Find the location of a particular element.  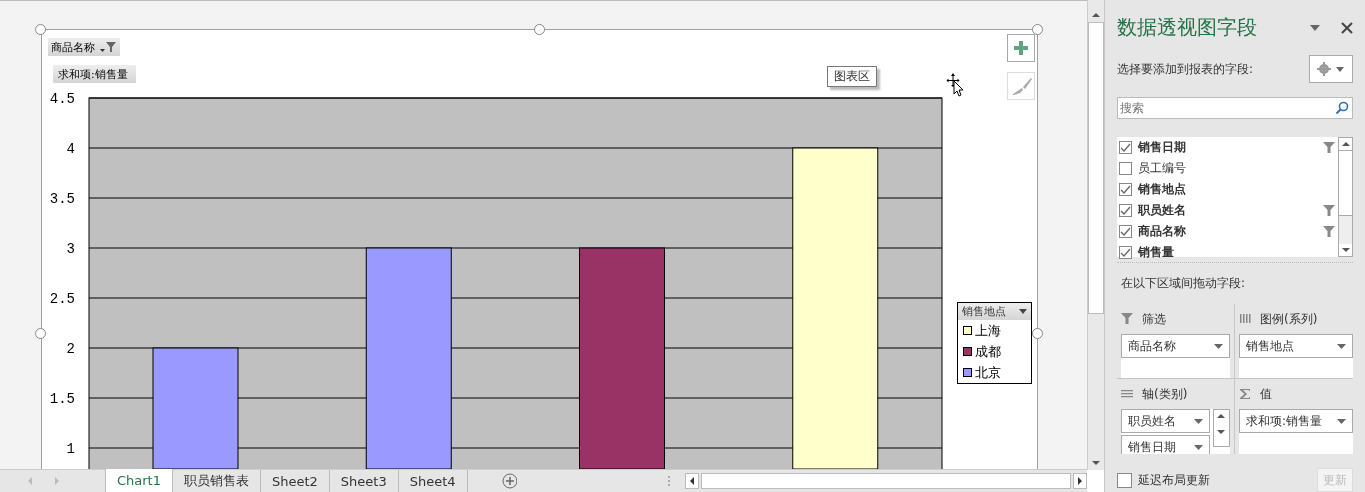

field-pill: 销售日期 is located at coordinates (1165, 444).